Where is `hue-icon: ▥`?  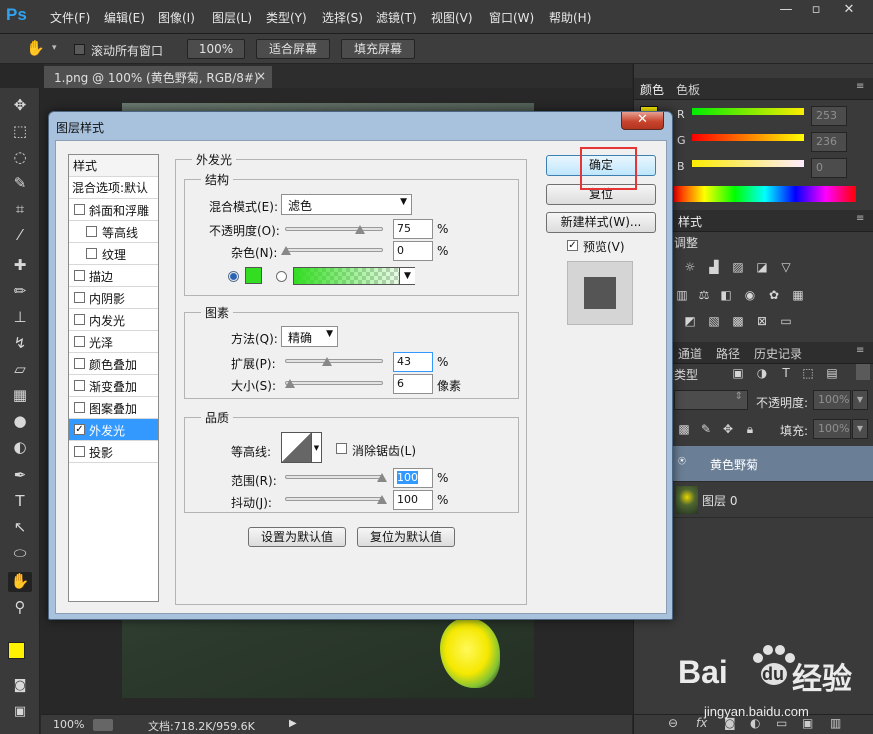
hue-icon: ▥ is located at coordinates (682, 295).